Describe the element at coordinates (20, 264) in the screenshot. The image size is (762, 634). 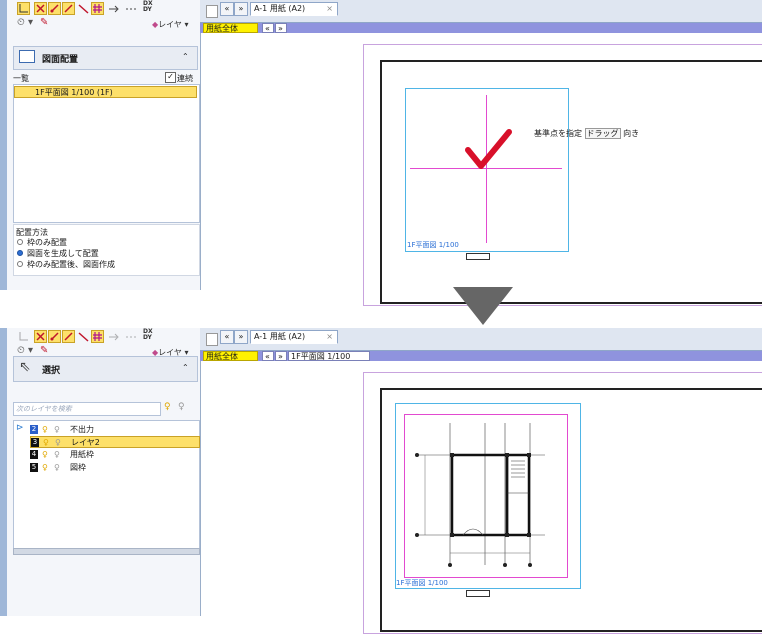
I see `radio-frame-then-create` at that location.